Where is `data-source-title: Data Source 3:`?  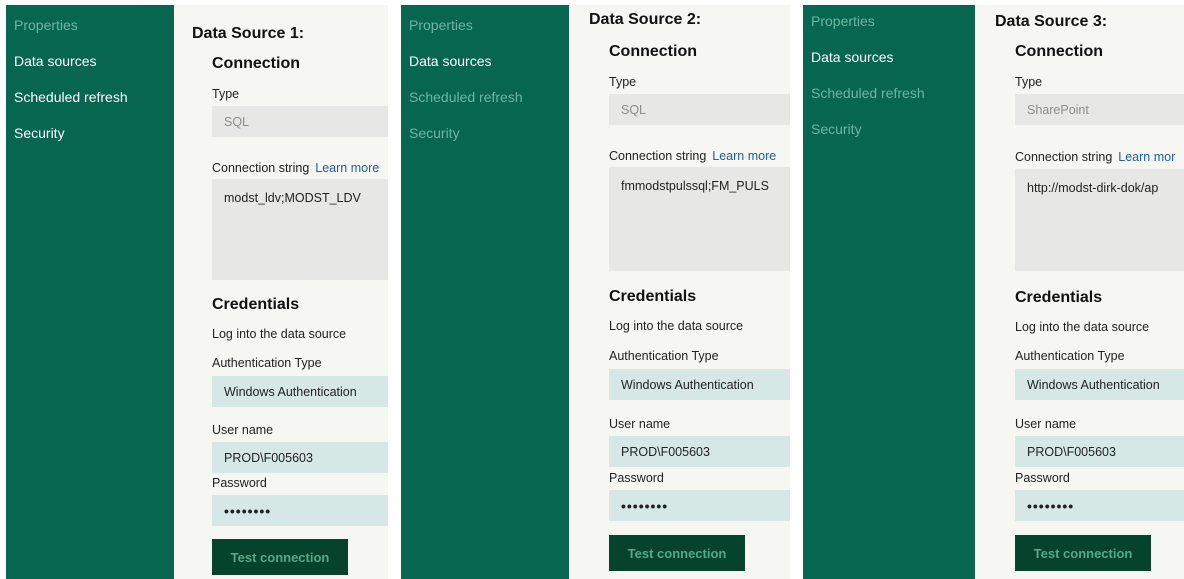
data-source-title: Data Source 3: is located at coordinates (1051, 21).